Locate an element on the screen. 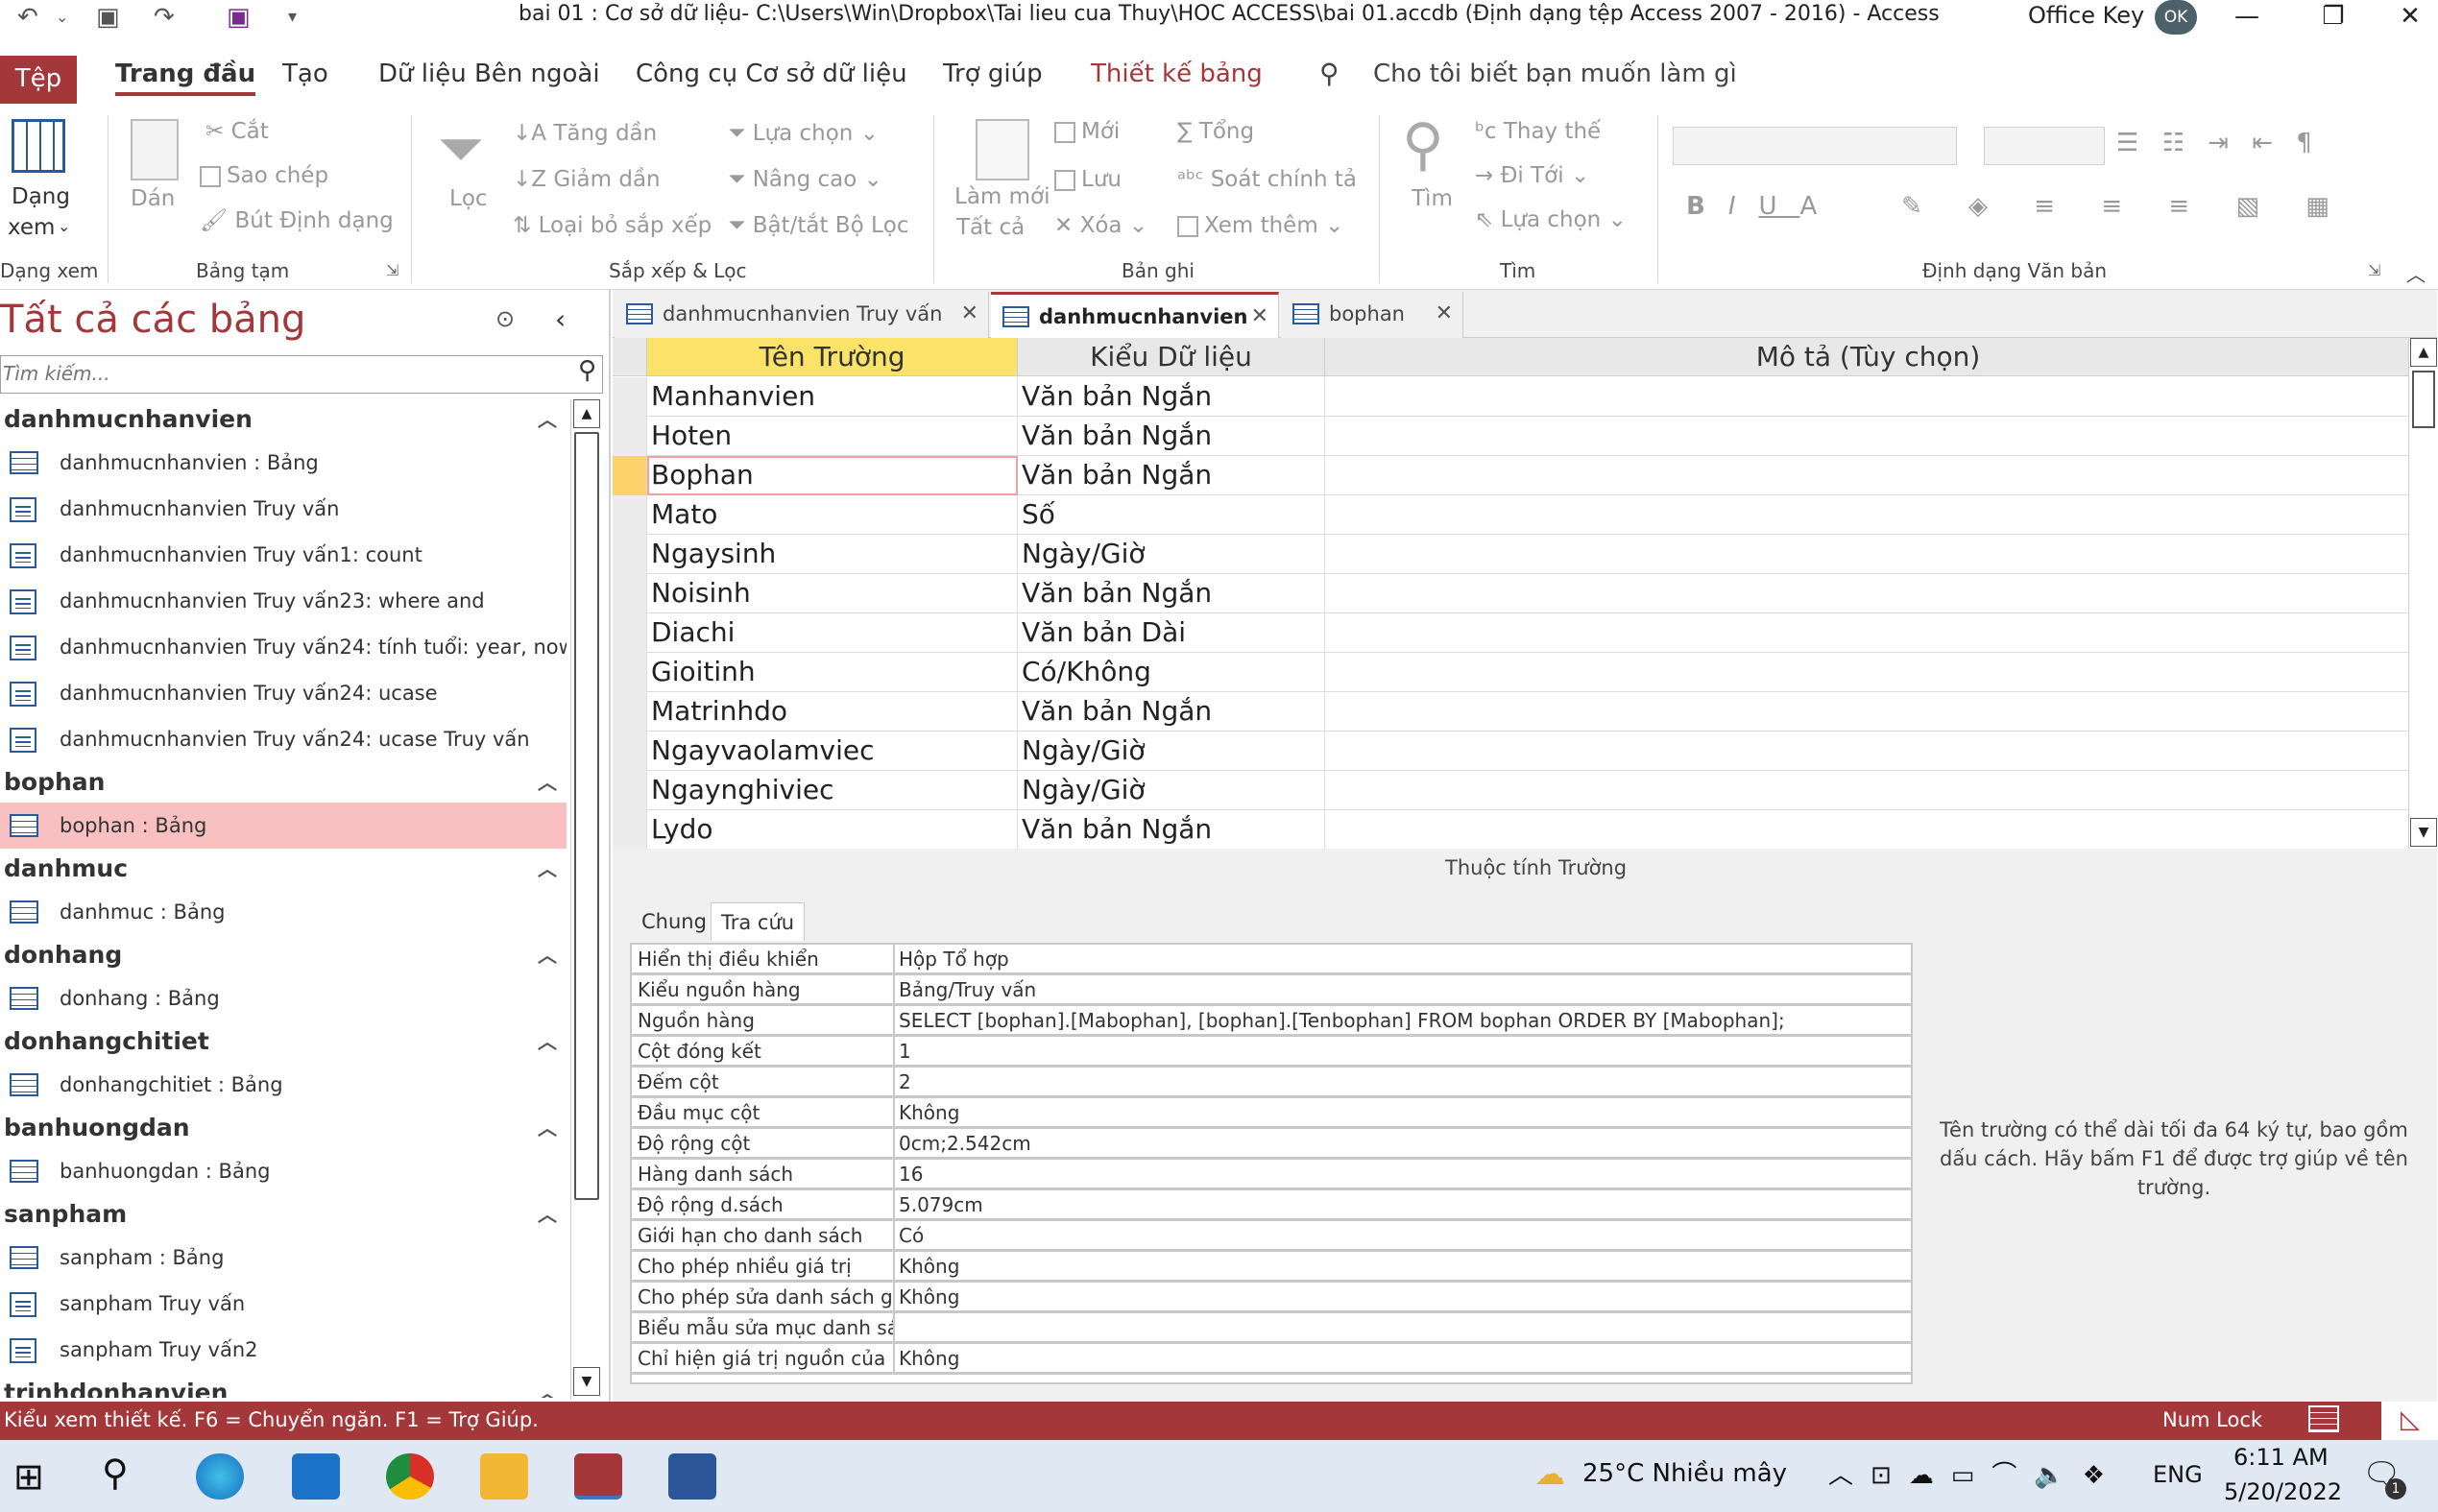  weather-text: 25°C Nhiều mây is located at coordinates (1684, 1473).